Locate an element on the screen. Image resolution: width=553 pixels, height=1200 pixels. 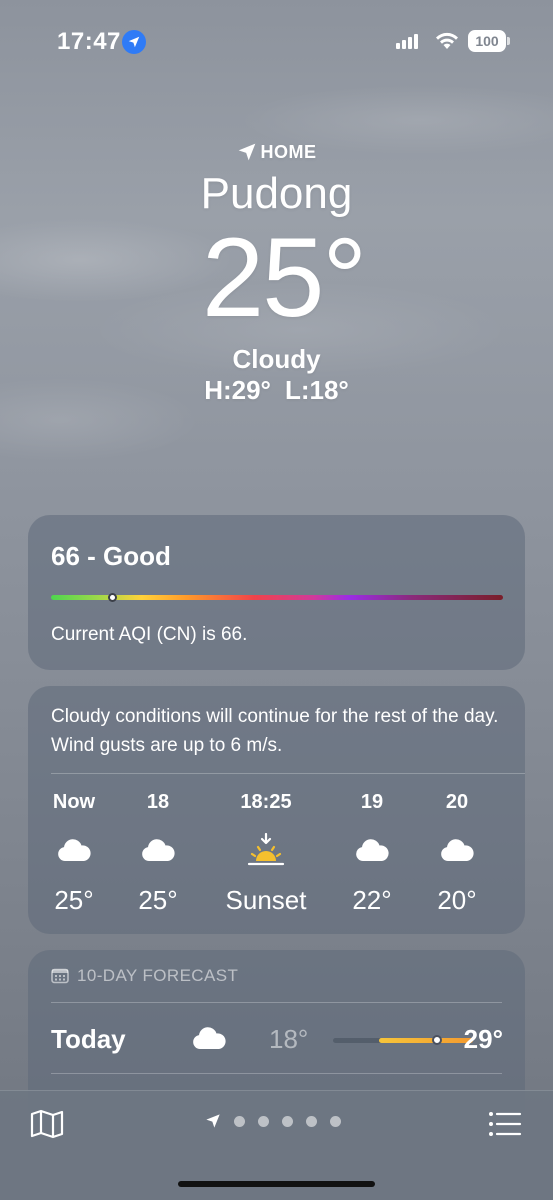
page-indicator is located at coordinates (273, 1121).